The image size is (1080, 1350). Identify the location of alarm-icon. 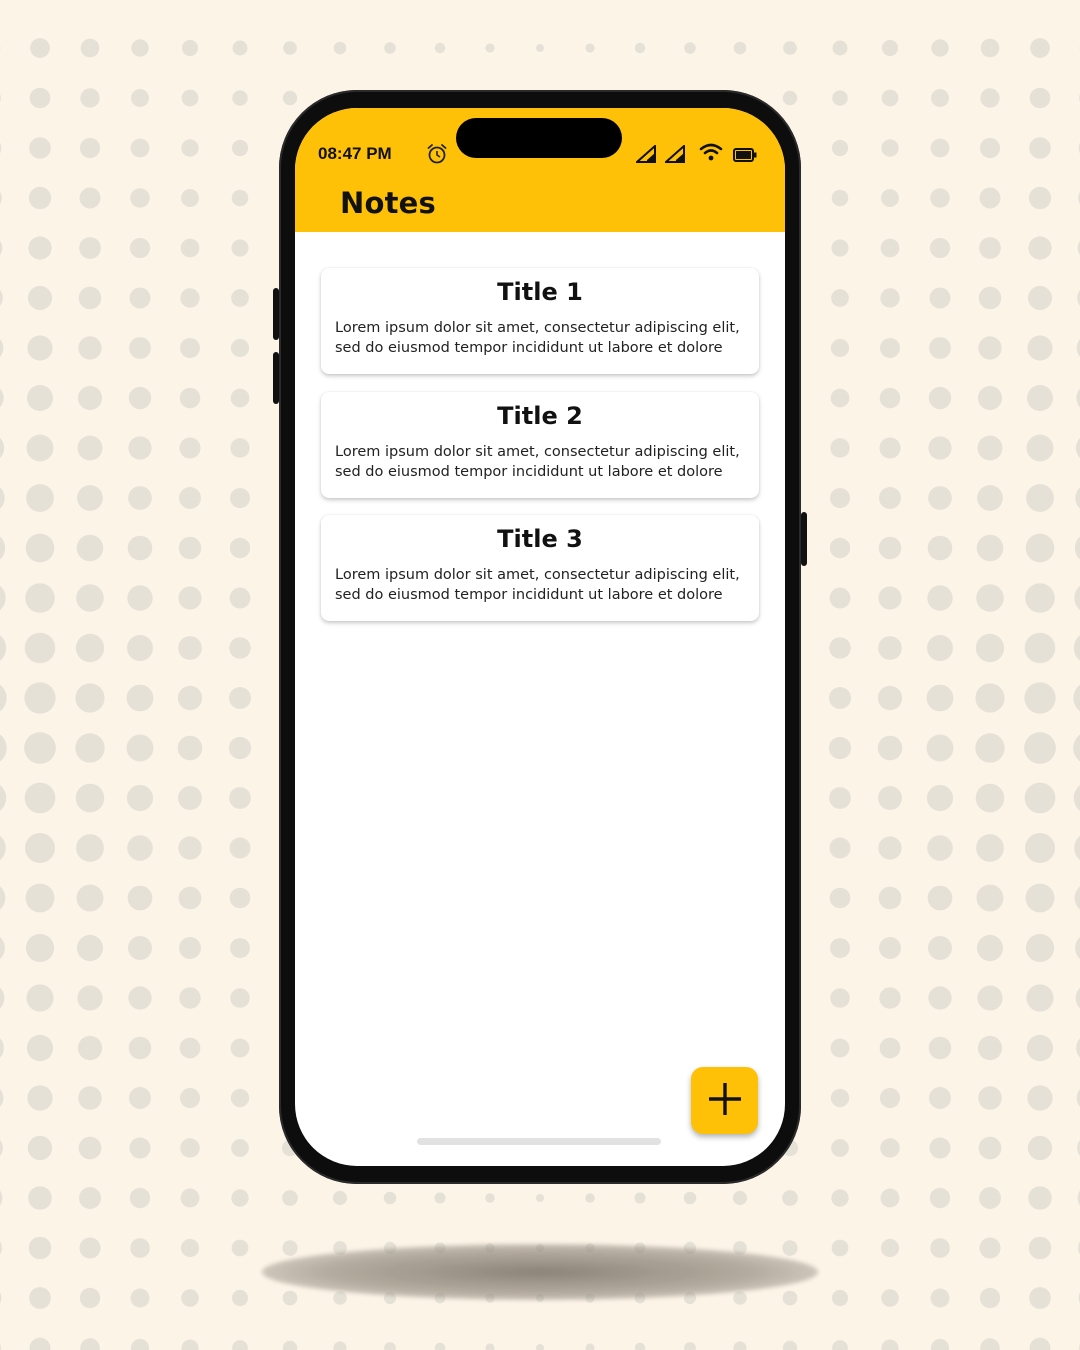
(437, 154).